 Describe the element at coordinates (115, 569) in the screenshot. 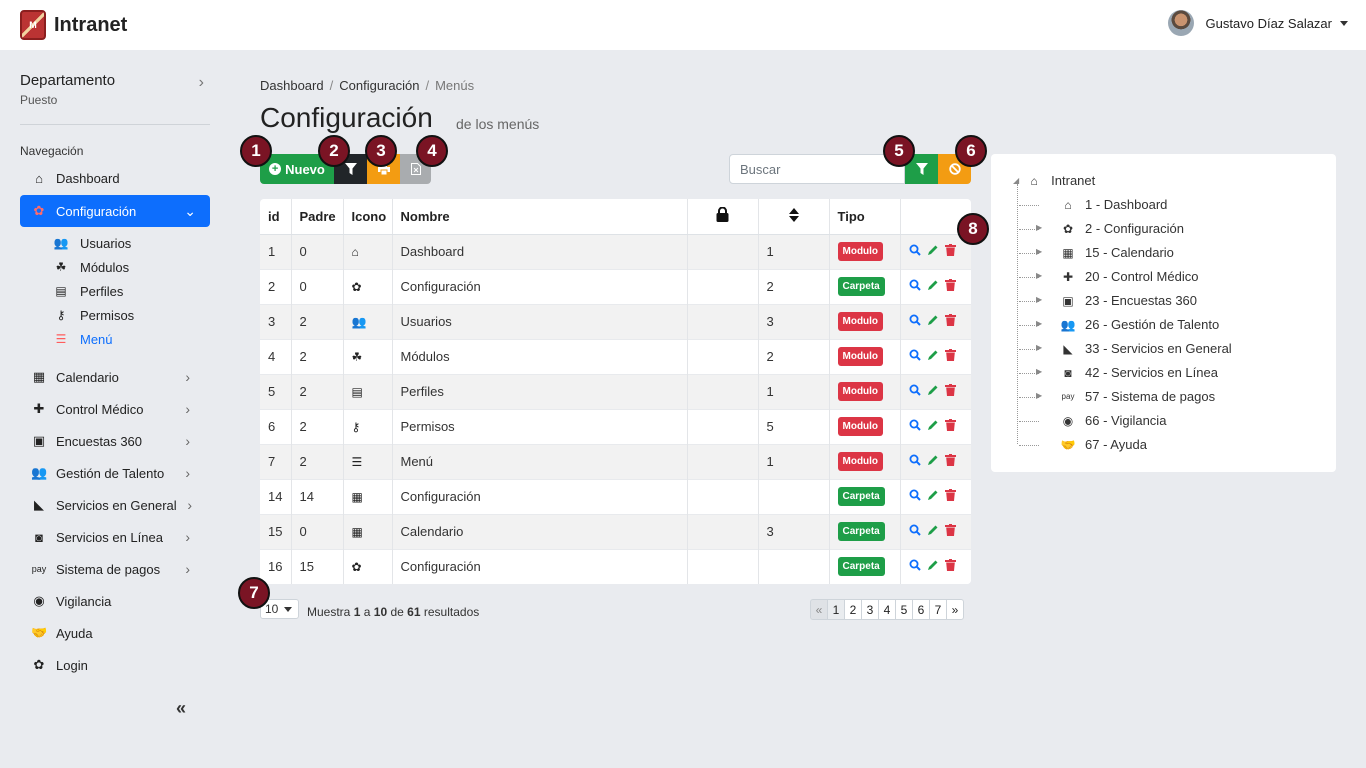

I see `sidebar-item-sistema-pagos: pay Sistema de pagos ›` at that location.